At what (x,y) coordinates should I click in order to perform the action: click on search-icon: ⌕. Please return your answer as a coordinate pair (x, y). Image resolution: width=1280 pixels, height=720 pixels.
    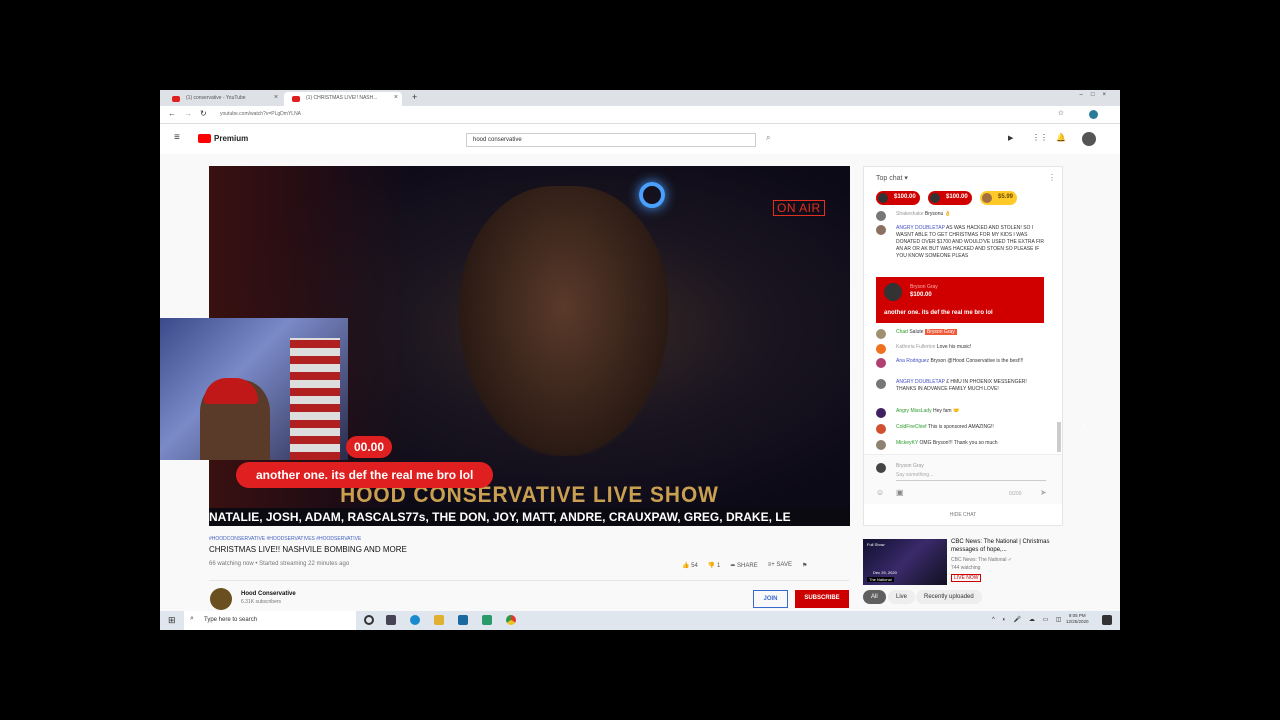
    Looking at the image, I should click on (768, 138).